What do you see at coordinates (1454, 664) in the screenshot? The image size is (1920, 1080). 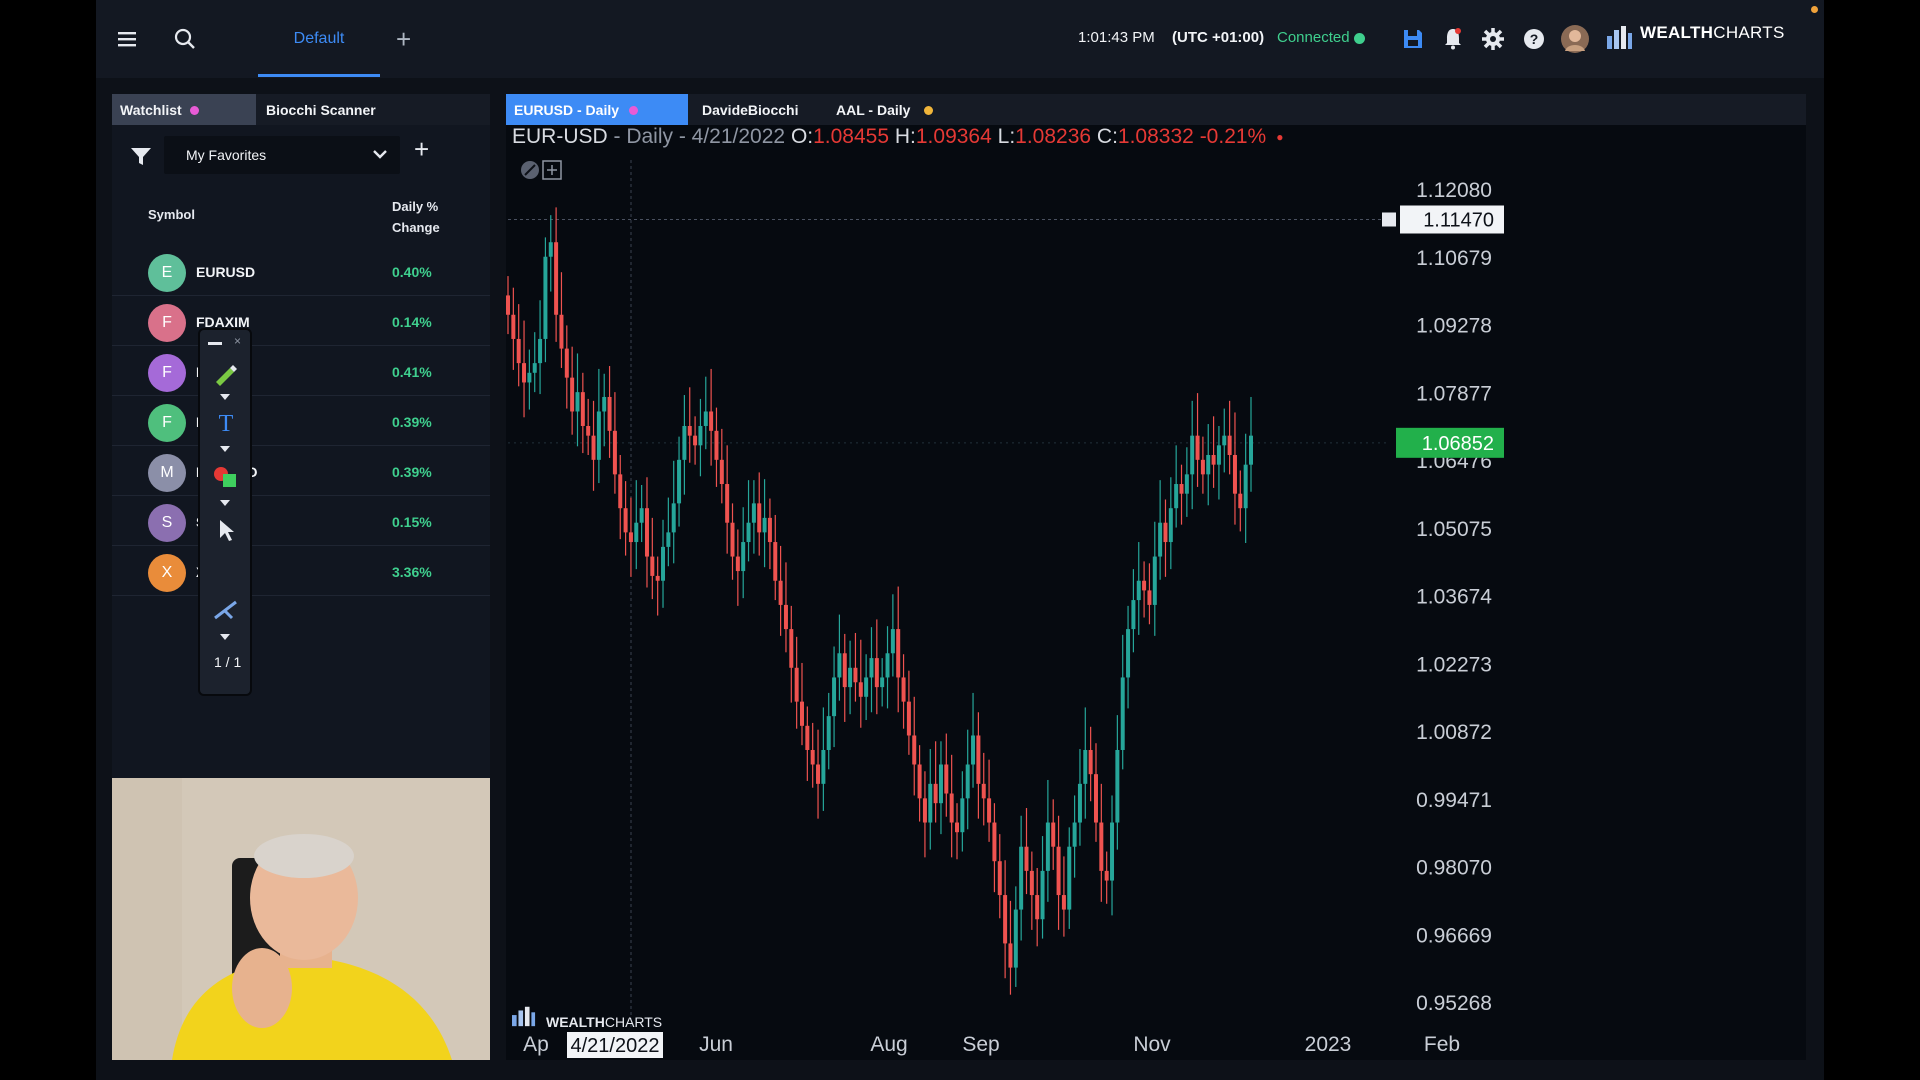 I see `y-tick-label: 1.02273` at bounding box center [1454, 664].